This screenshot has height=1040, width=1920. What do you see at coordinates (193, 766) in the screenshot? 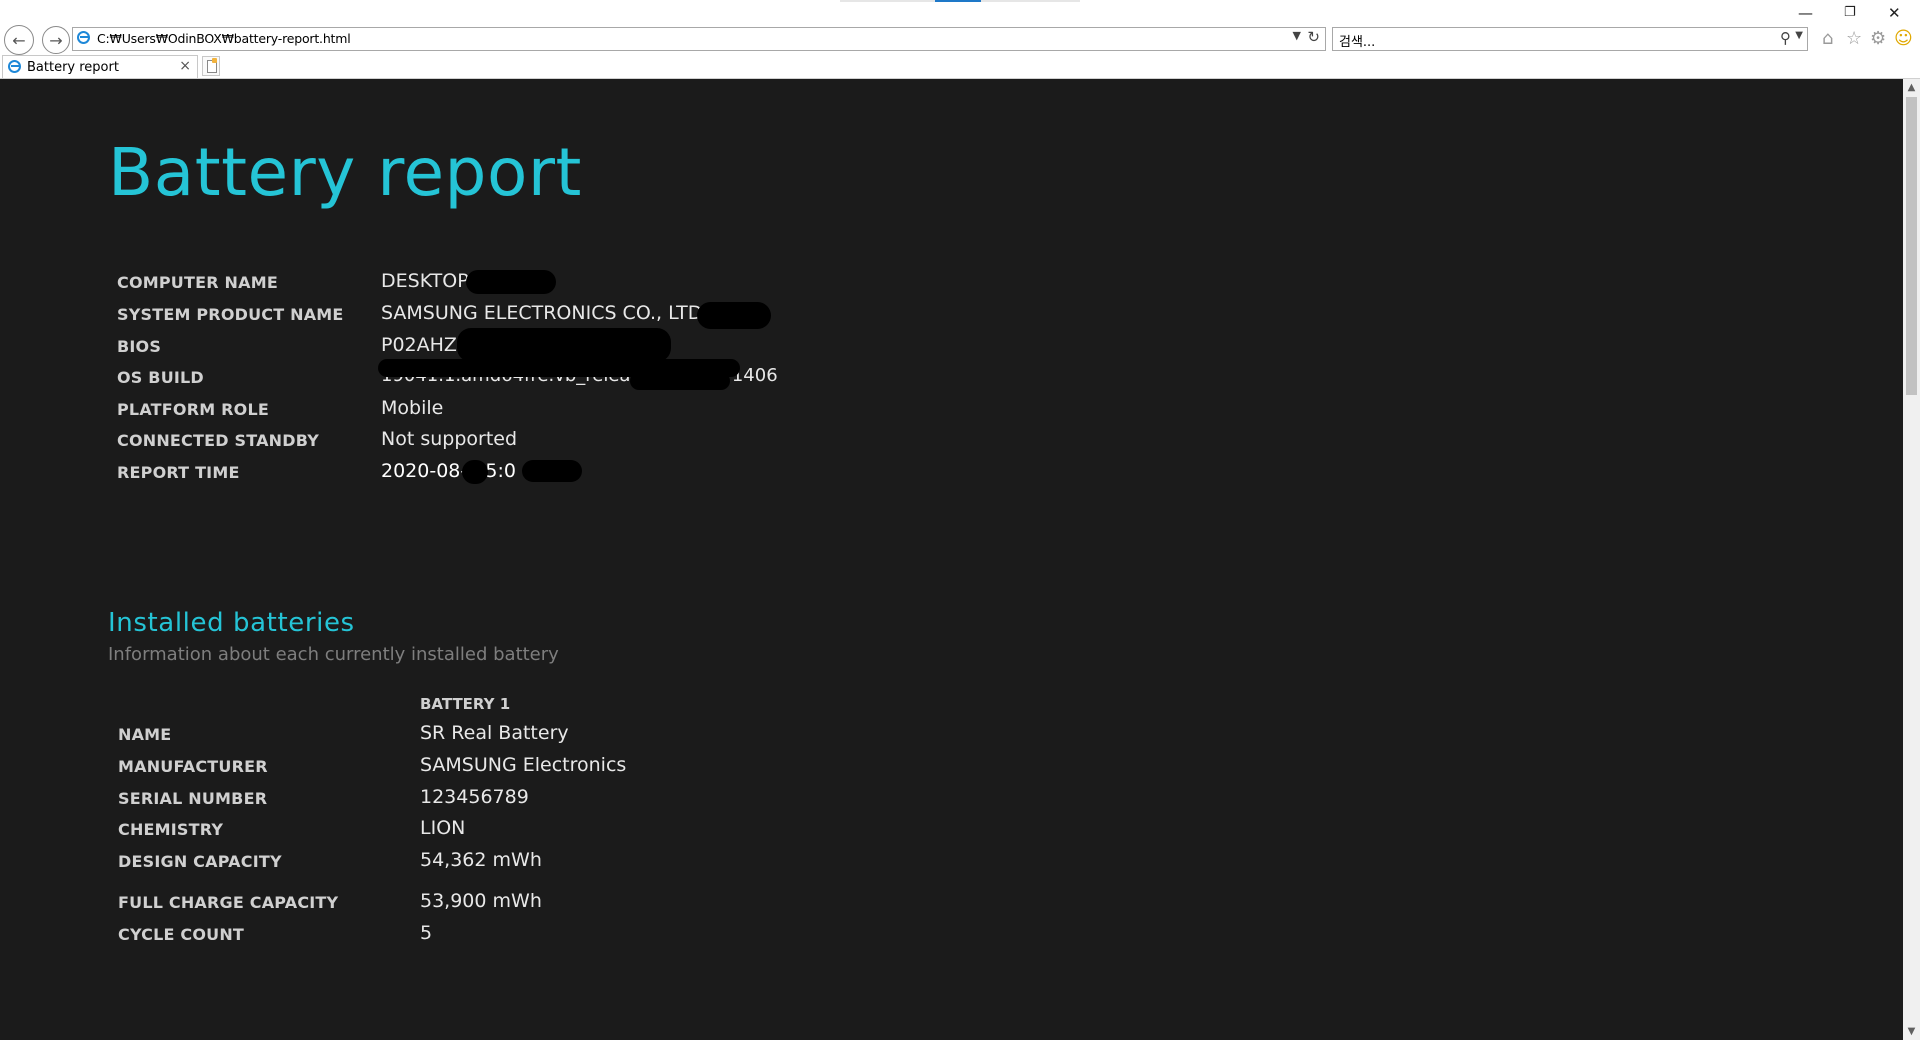
I see `battery-label: MANUFACTURER` at bounding box center [193, 766].